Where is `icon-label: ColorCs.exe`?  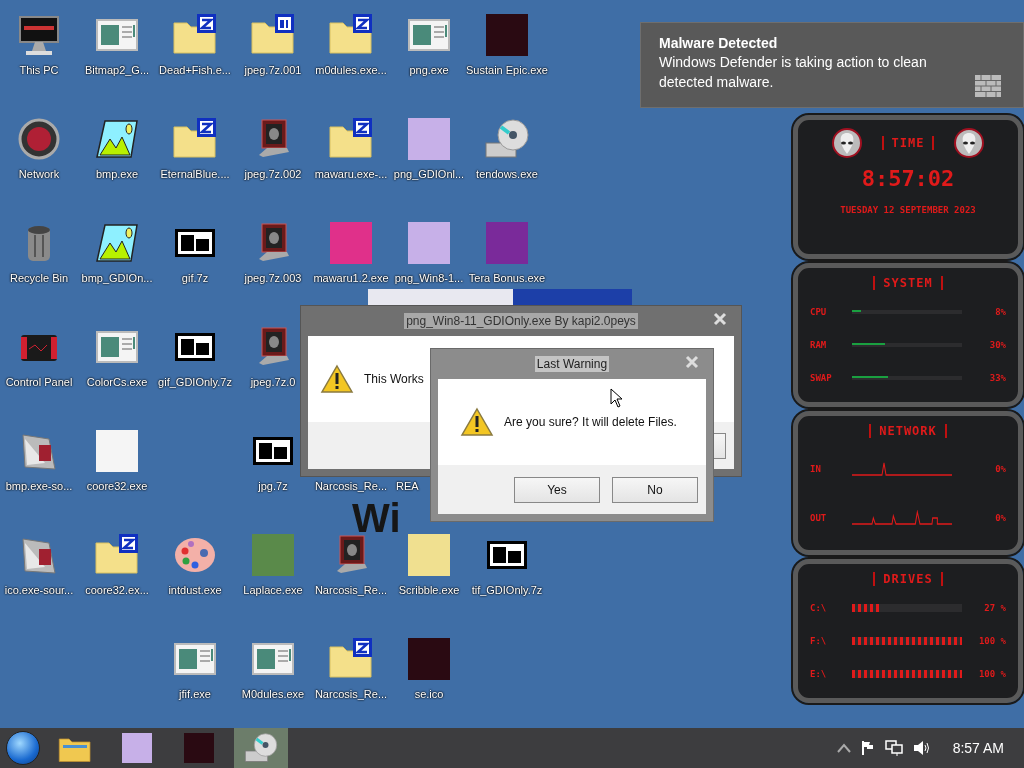
icon-label: ColorCs.exe is located at coordinates (117, 382).